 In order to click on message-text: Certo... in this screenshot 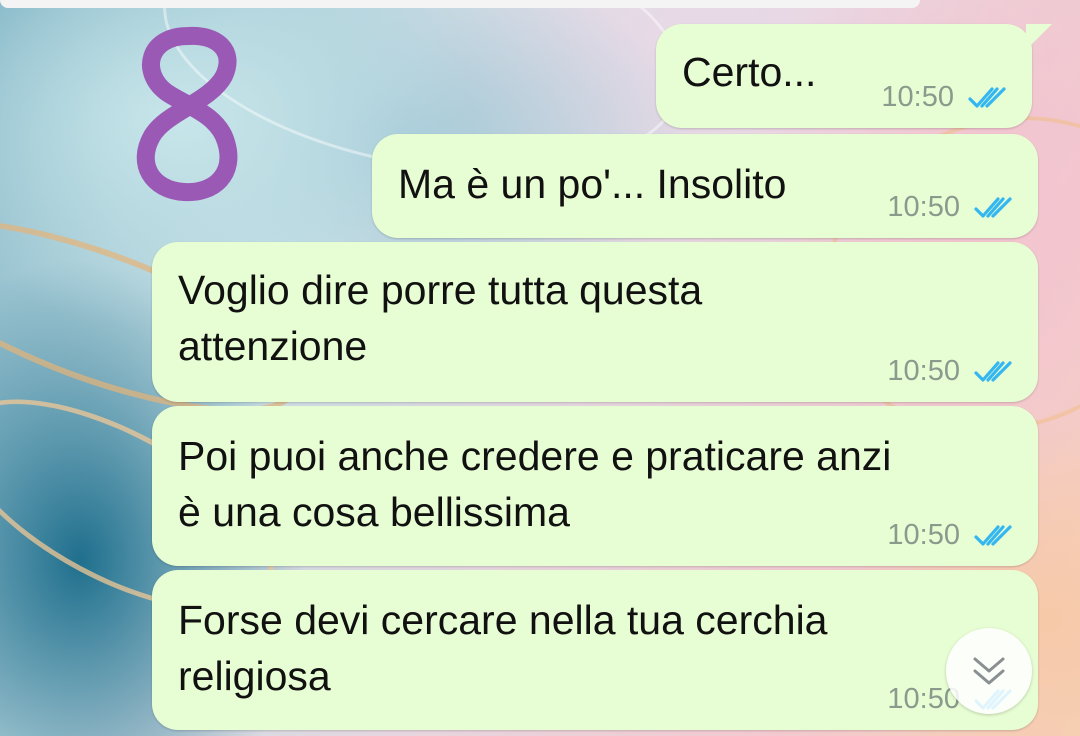, I will do `click(749, 72)`.